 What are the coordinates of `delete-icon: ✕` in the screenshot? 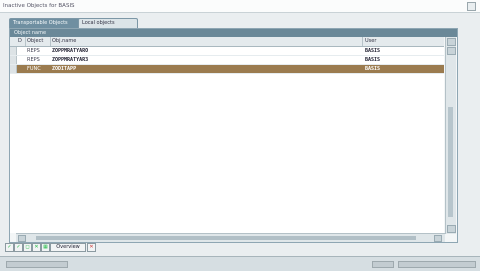 It's located at (36, 247).